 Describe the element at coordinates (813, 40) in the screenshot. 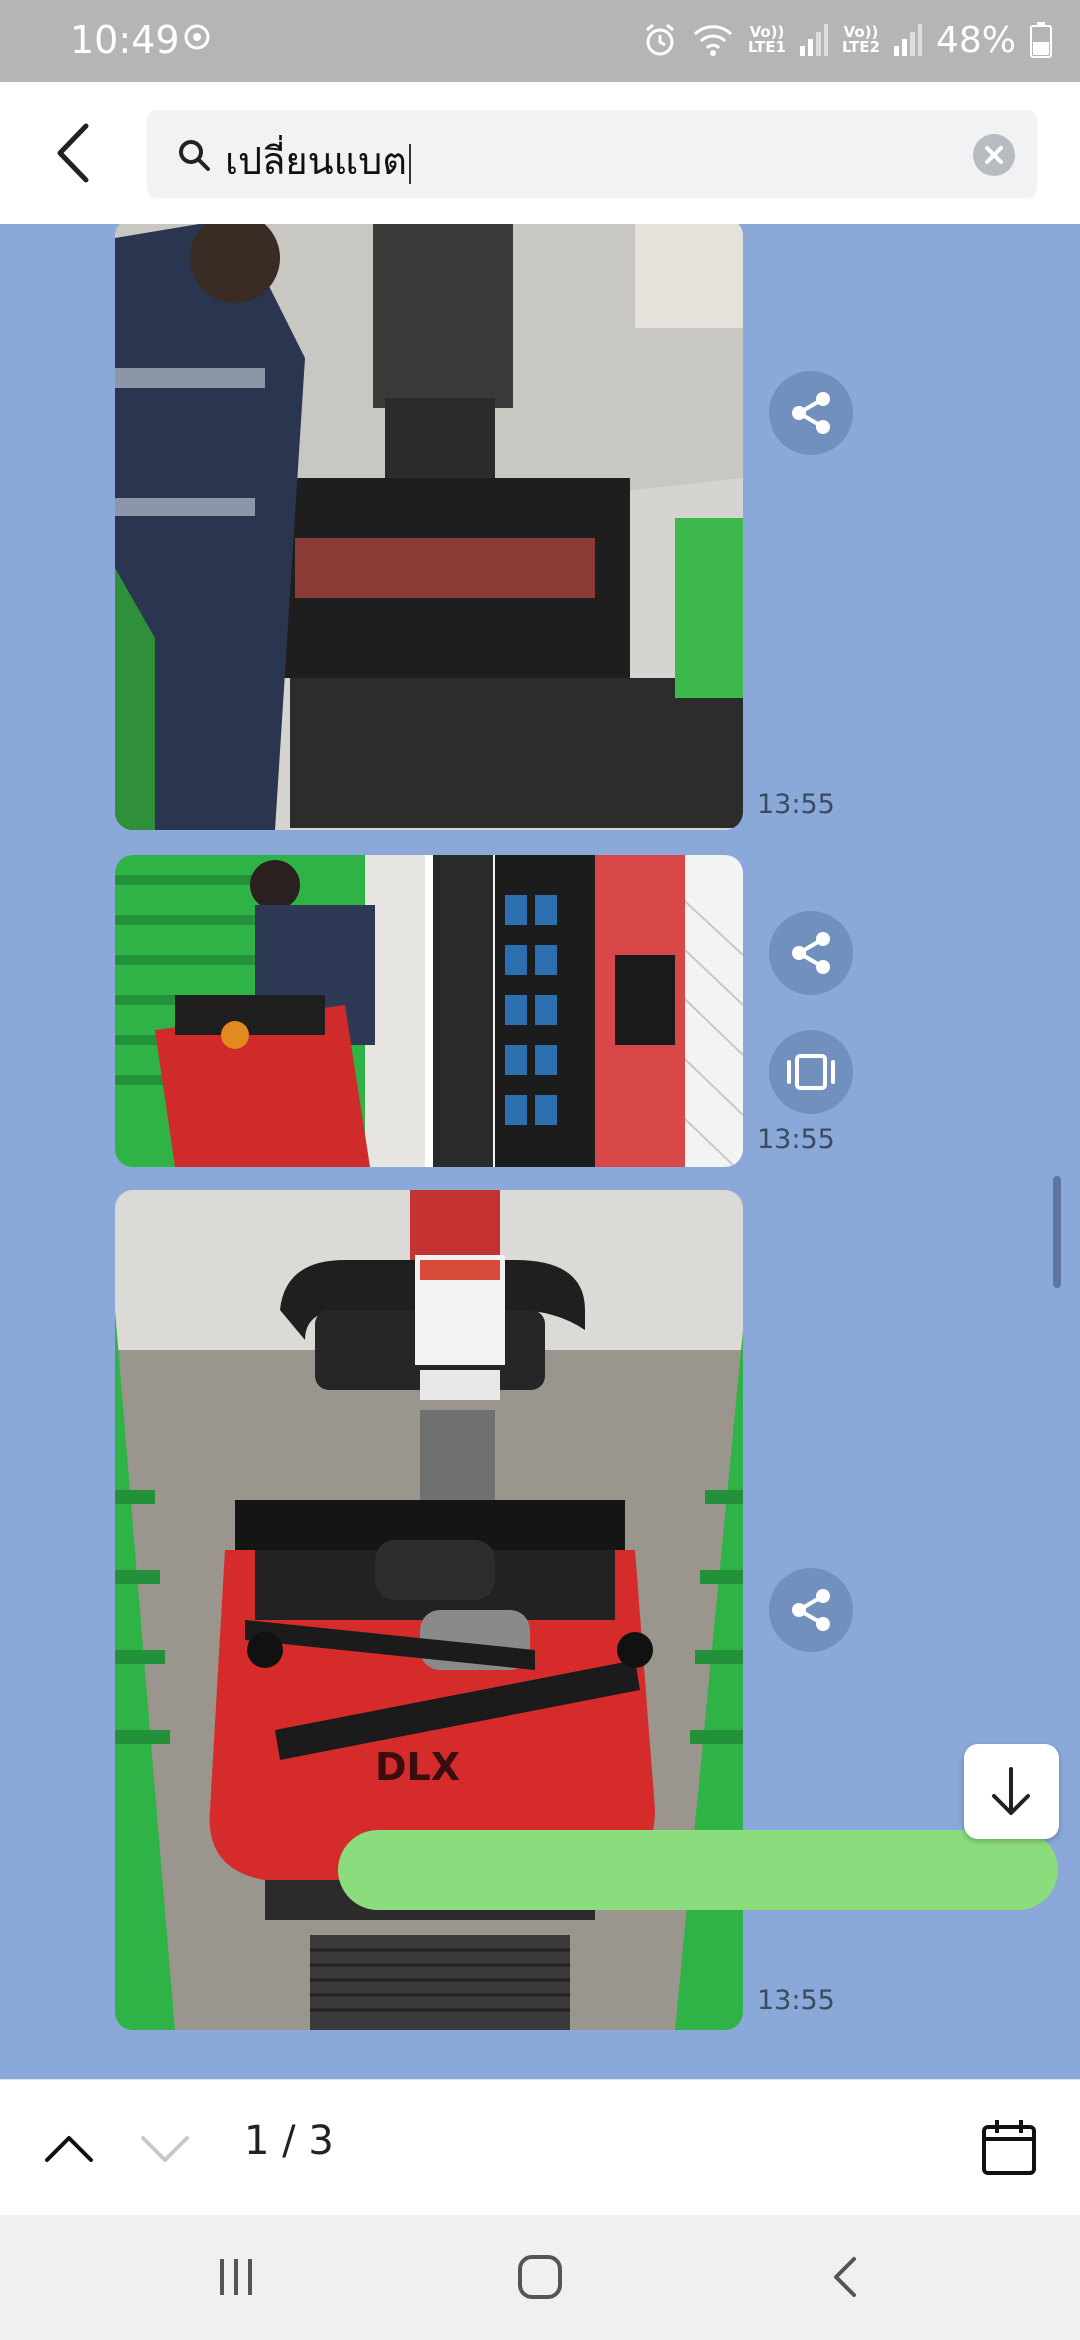

I see `signal-1-icon` at that location.